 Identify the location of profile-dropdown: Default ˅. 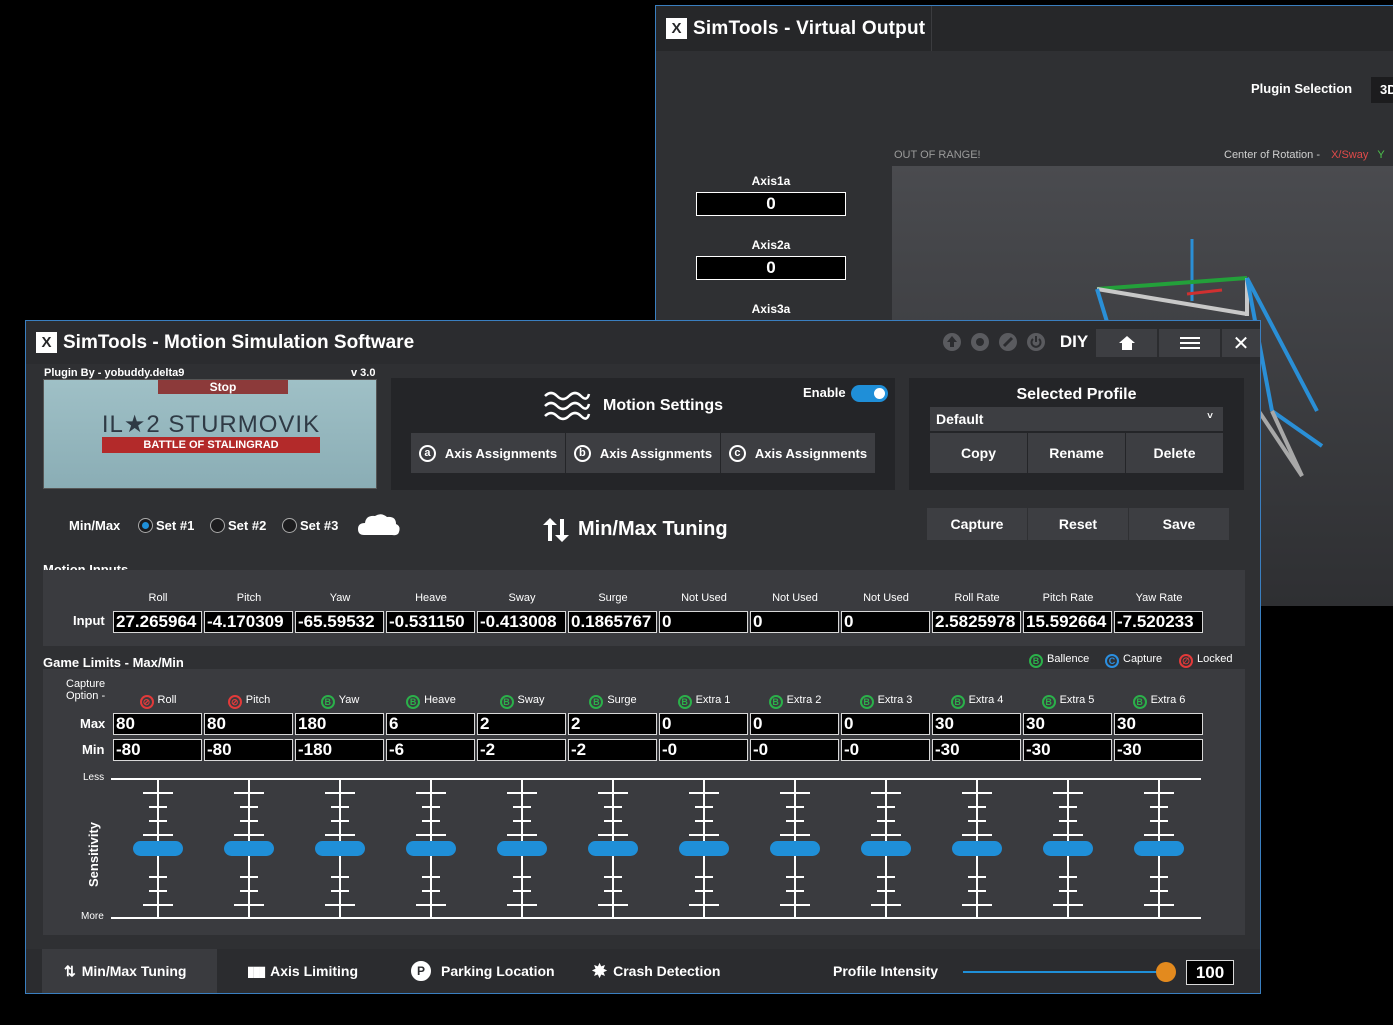
(1076, 419).